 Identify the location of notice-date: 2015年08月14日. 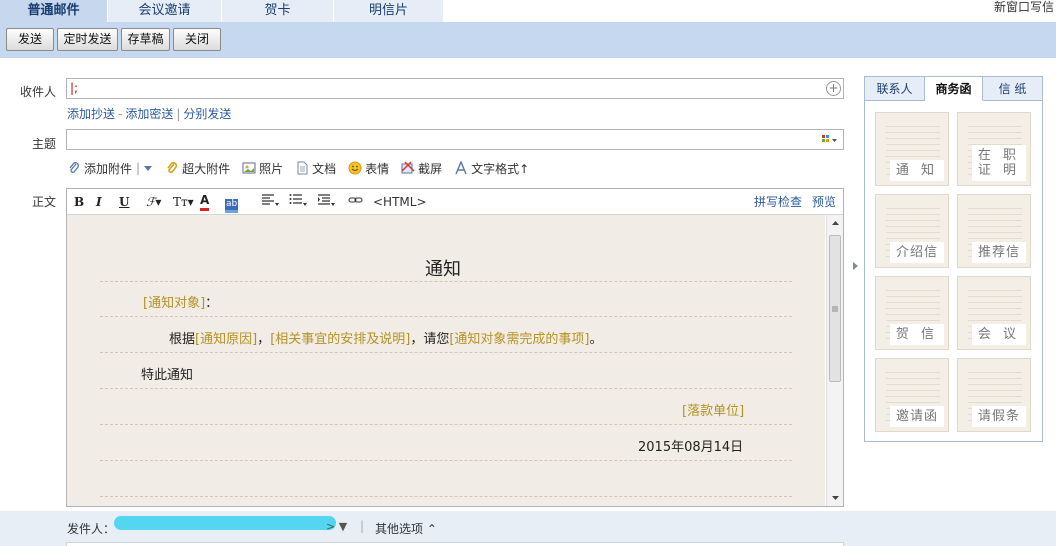
(691, 447).